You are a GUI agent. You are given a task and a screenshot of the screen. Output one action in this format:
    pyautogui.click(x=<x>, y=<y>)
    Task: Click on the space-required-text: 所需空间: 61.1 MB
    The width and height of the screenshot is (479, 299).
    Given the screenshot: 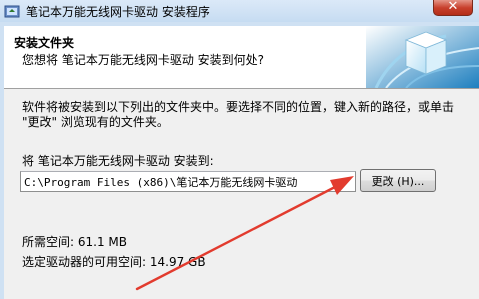 What is the action you would take?
    pyautogui.click(x=74, y=242)
    